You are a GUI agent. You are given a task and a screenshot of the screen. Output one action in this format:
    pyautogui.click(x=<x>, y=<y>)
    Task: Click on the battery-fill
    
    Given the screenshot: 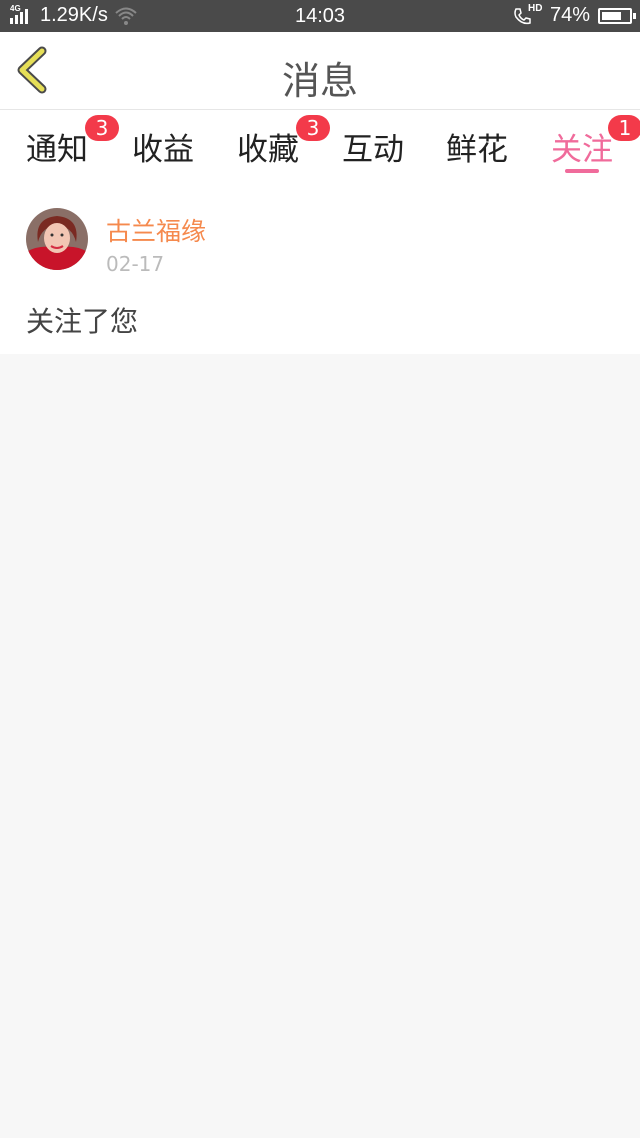 What is the action you would take?
    pyautogui.click(x=611, y=15)
    